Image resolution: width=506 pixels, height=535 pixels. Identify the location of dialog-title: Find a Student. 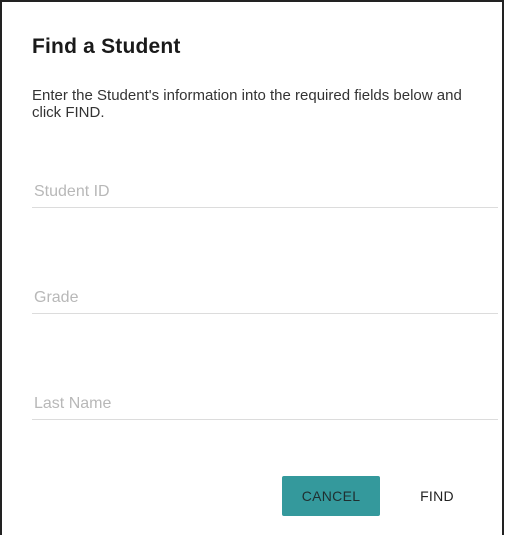
(106, 46).